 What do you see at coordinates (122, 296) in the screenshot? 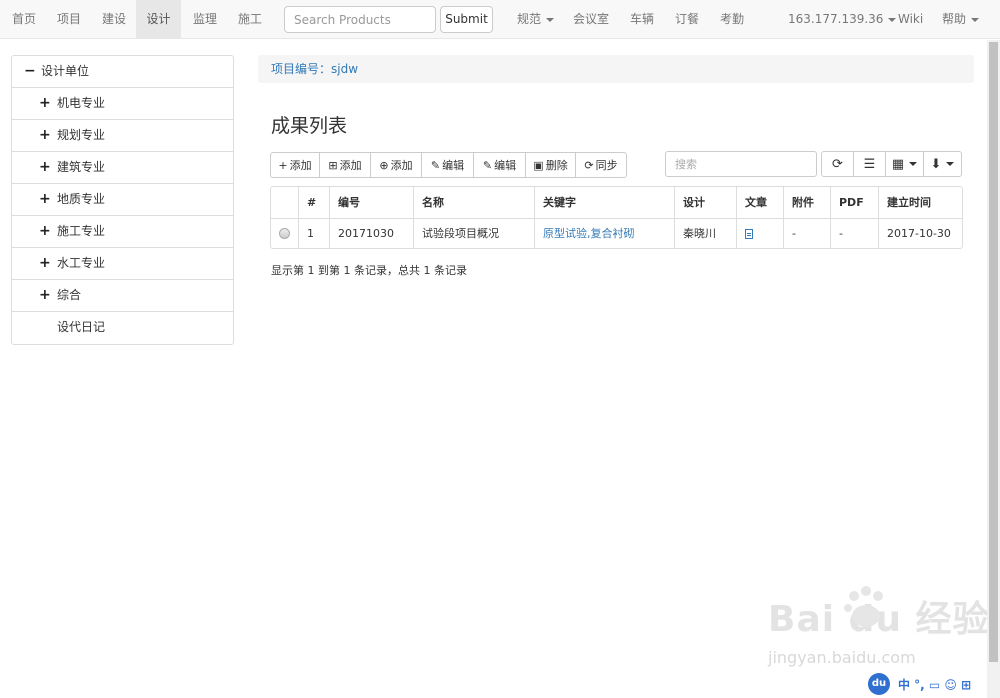
I see `tree-item-comprehensive: + 综合` at bounding box center [122, 296].